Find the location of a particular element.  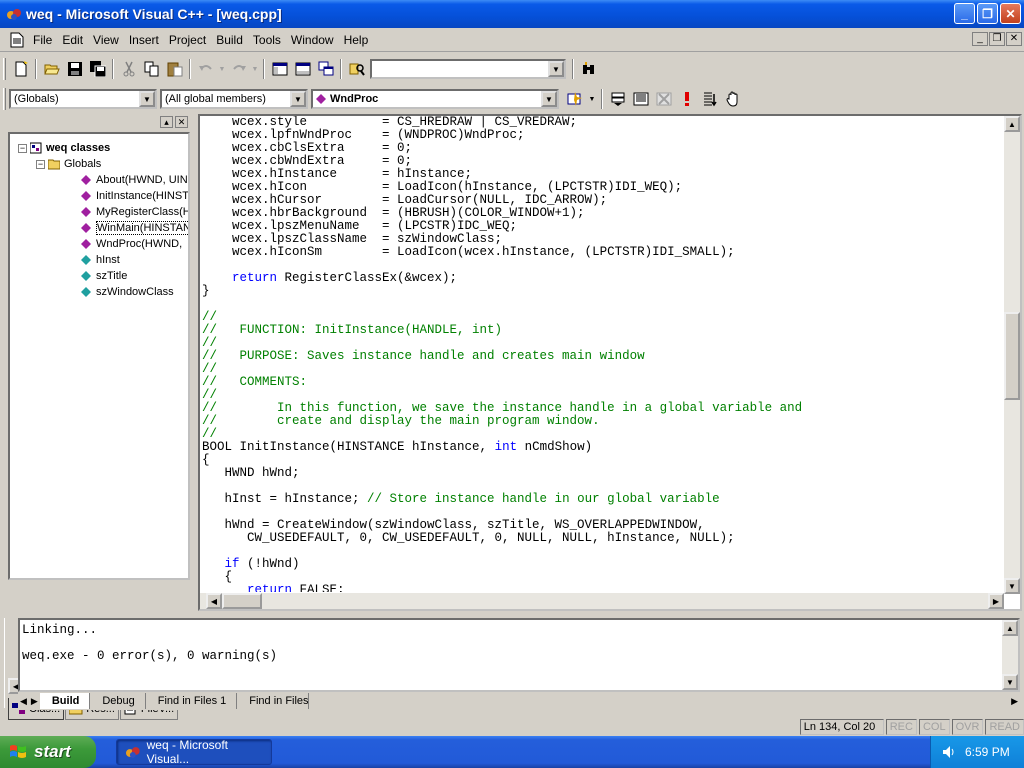

tree-item: WndProc(HWND, is located at coordinates (131, 244).